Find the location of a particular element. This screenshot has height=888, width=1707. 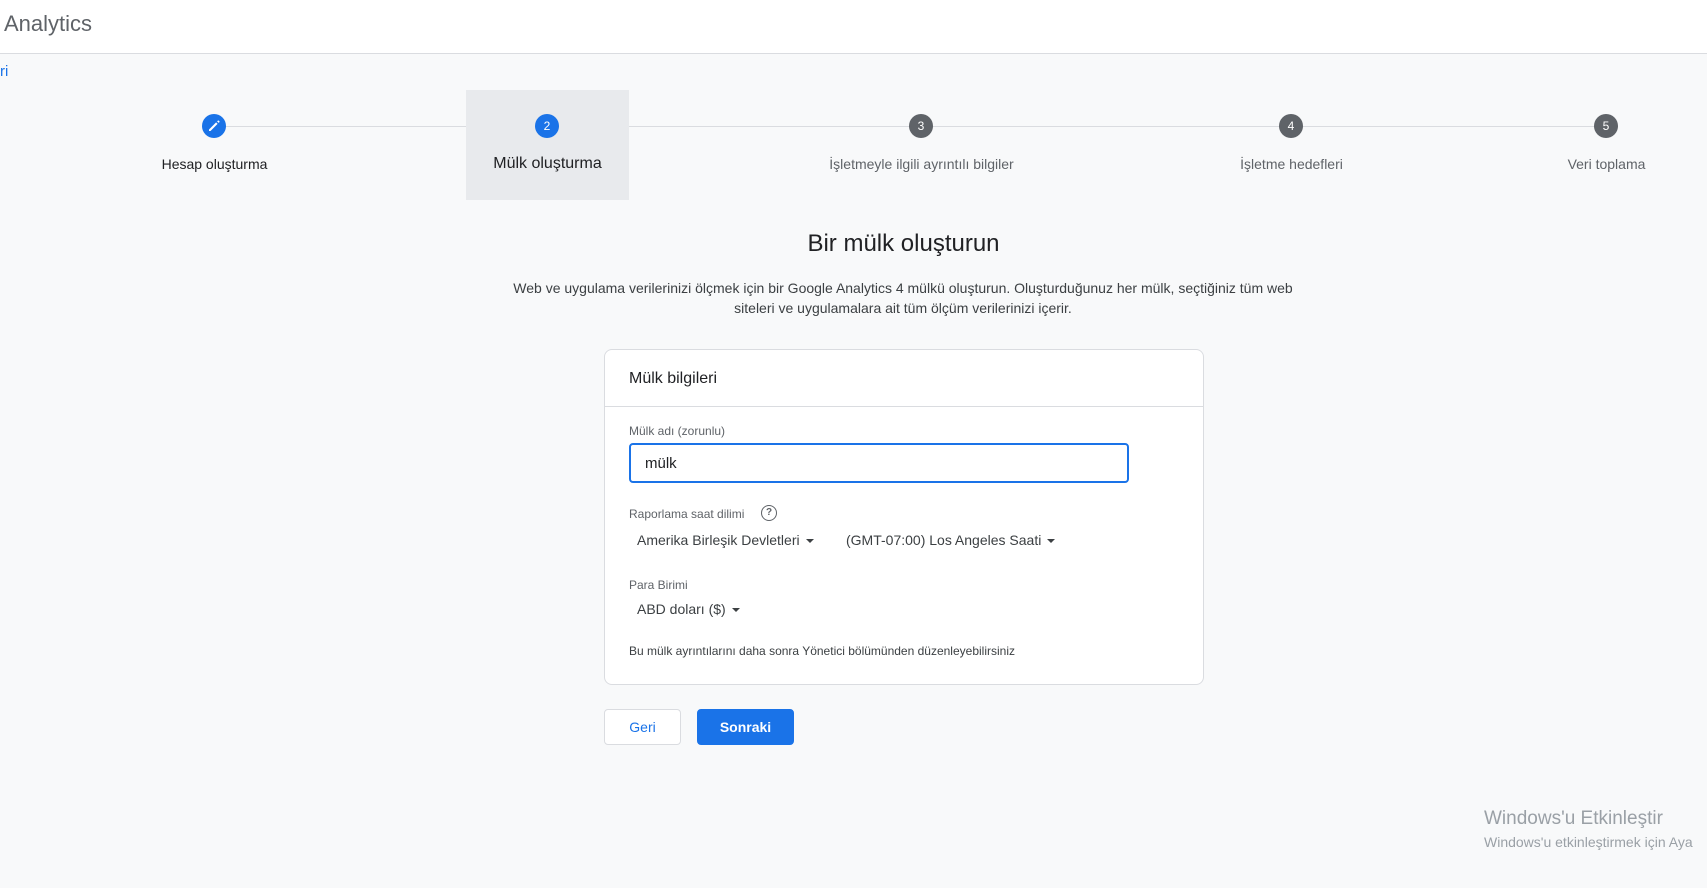

step-property-creation: 2 Mülk oluşturma is located at coordinates (547, 145).